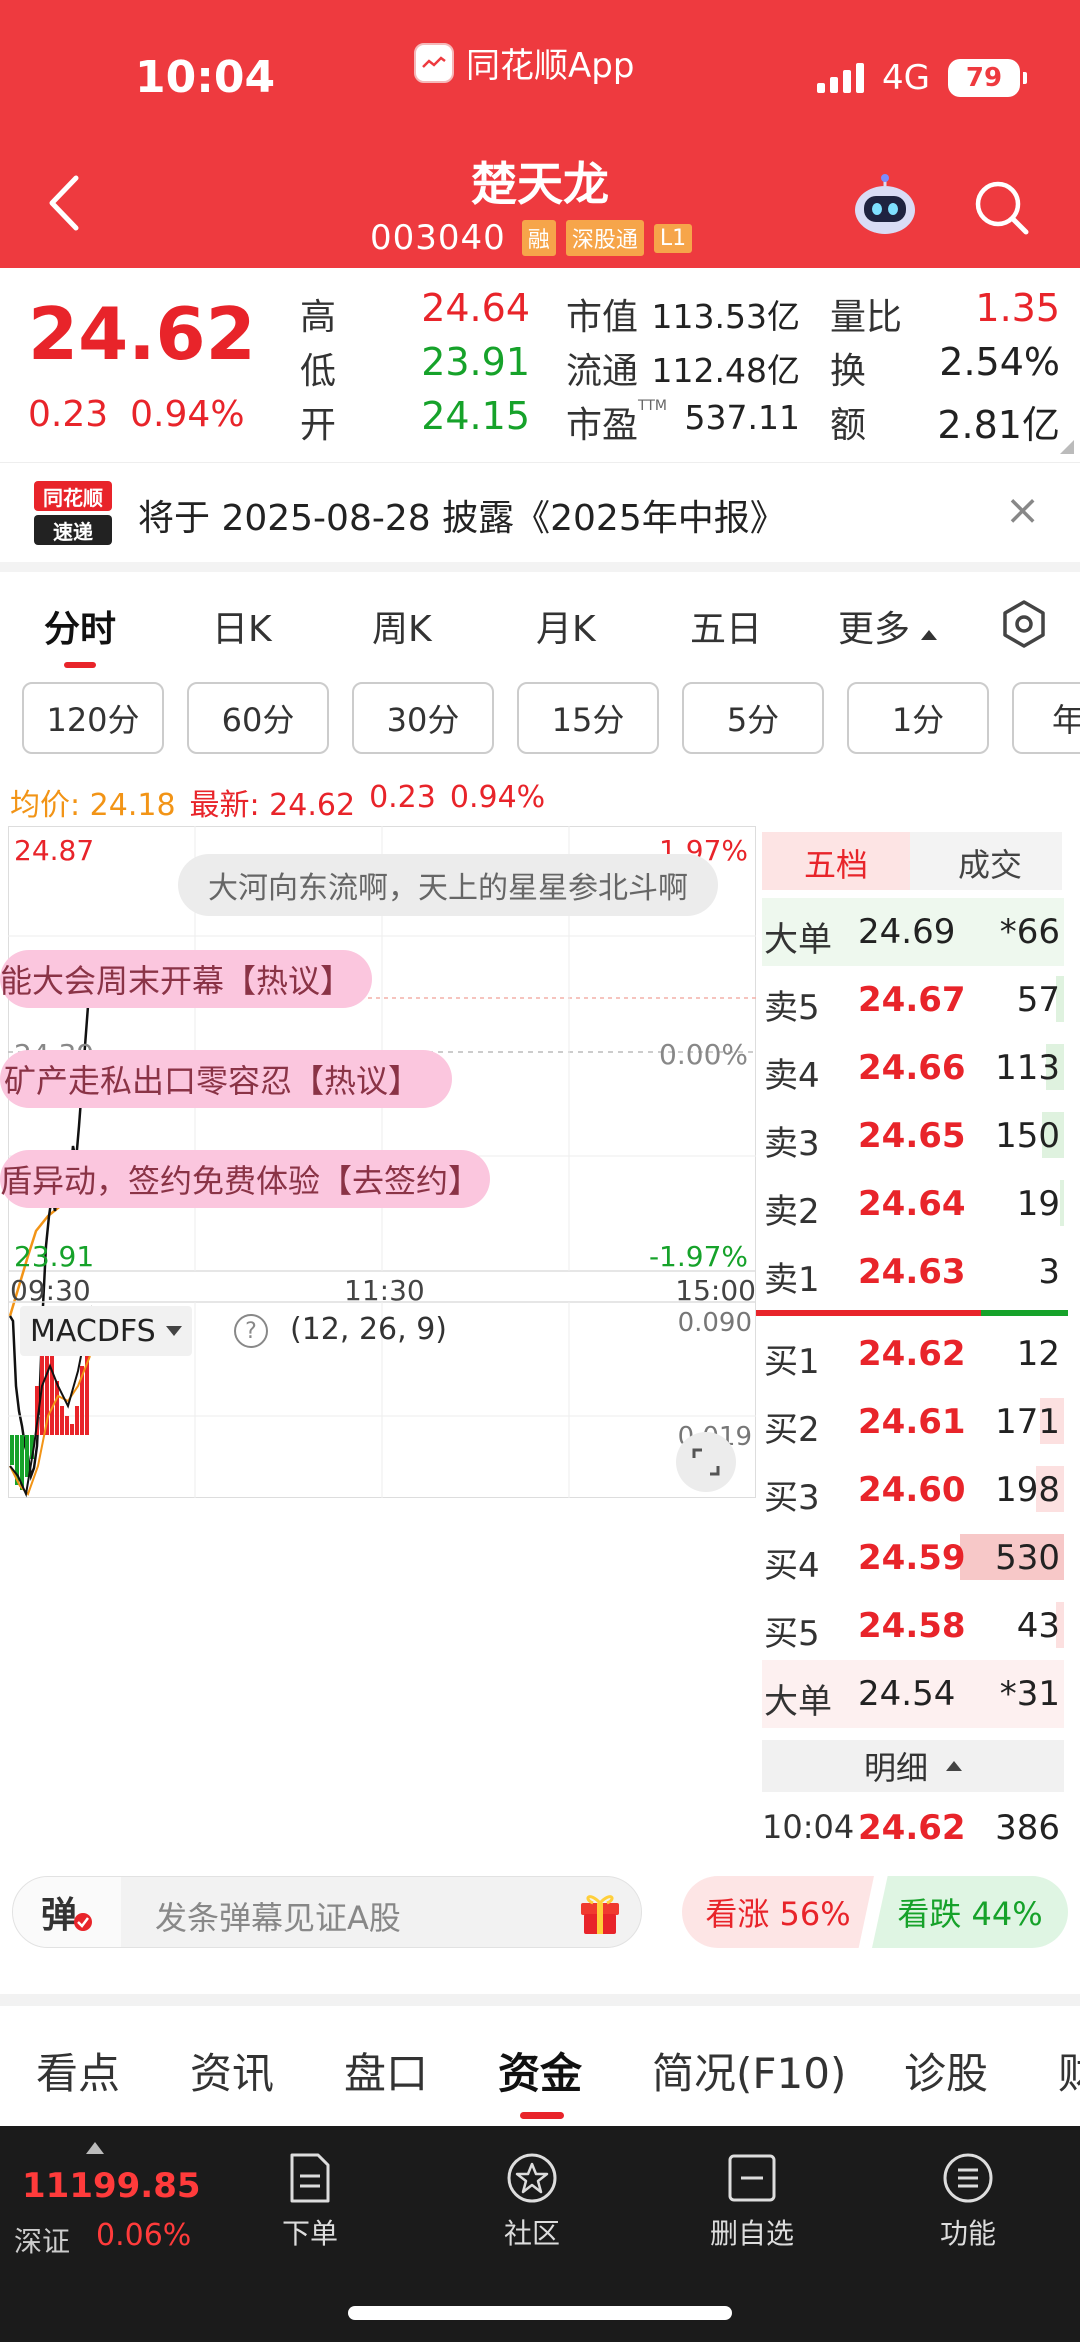 This screenshot has height=2342, width=1080. What do you see at coordinates (998, 425) in the screenshot?
I see `amount-value: 2.81亿` at bounding box center [998, 425].